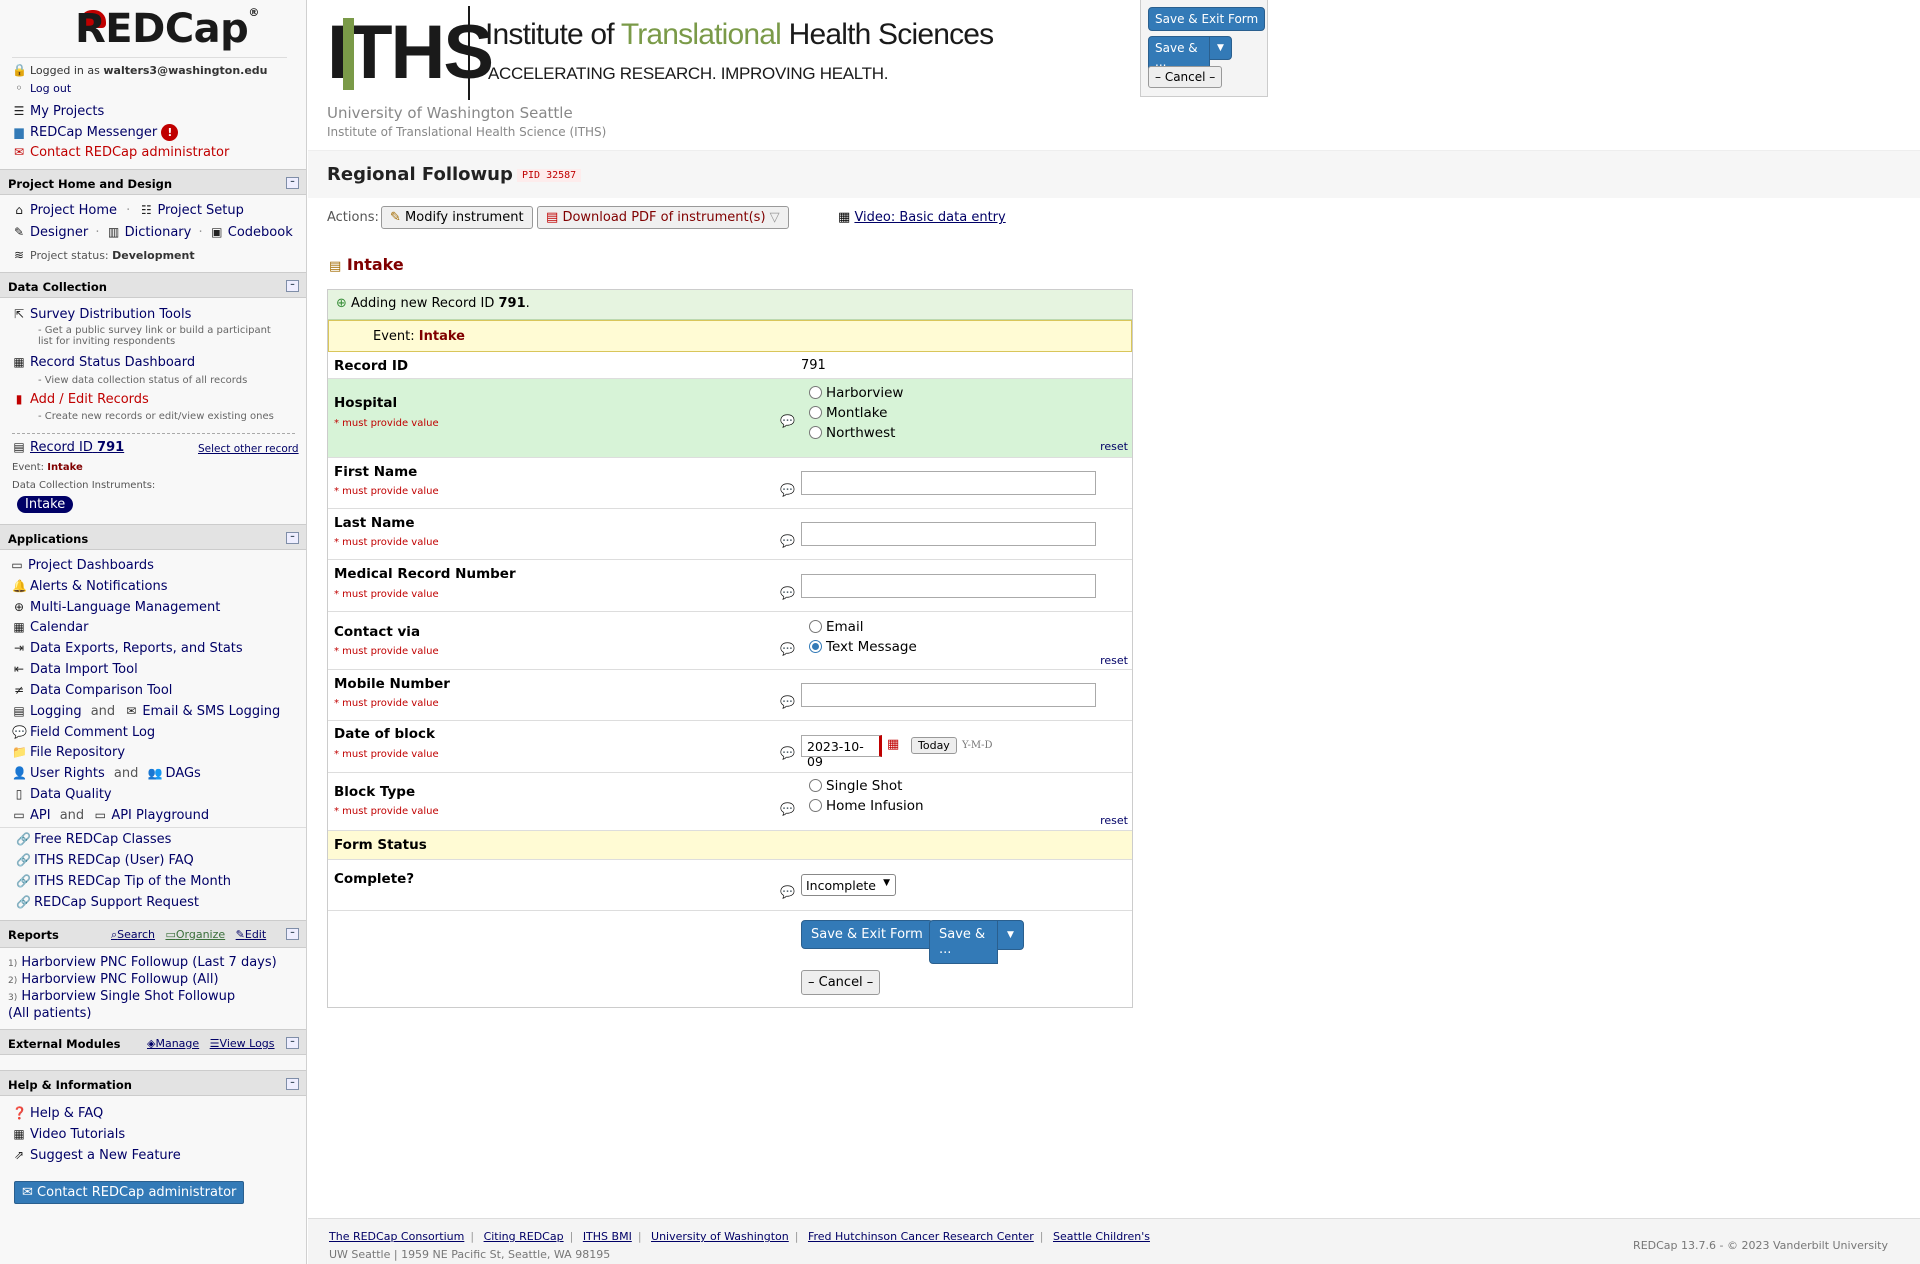  Describe the element at coordinates (867, 934) in the screenshot. I see `save-exit-button: Save & Exit Form` at that location.